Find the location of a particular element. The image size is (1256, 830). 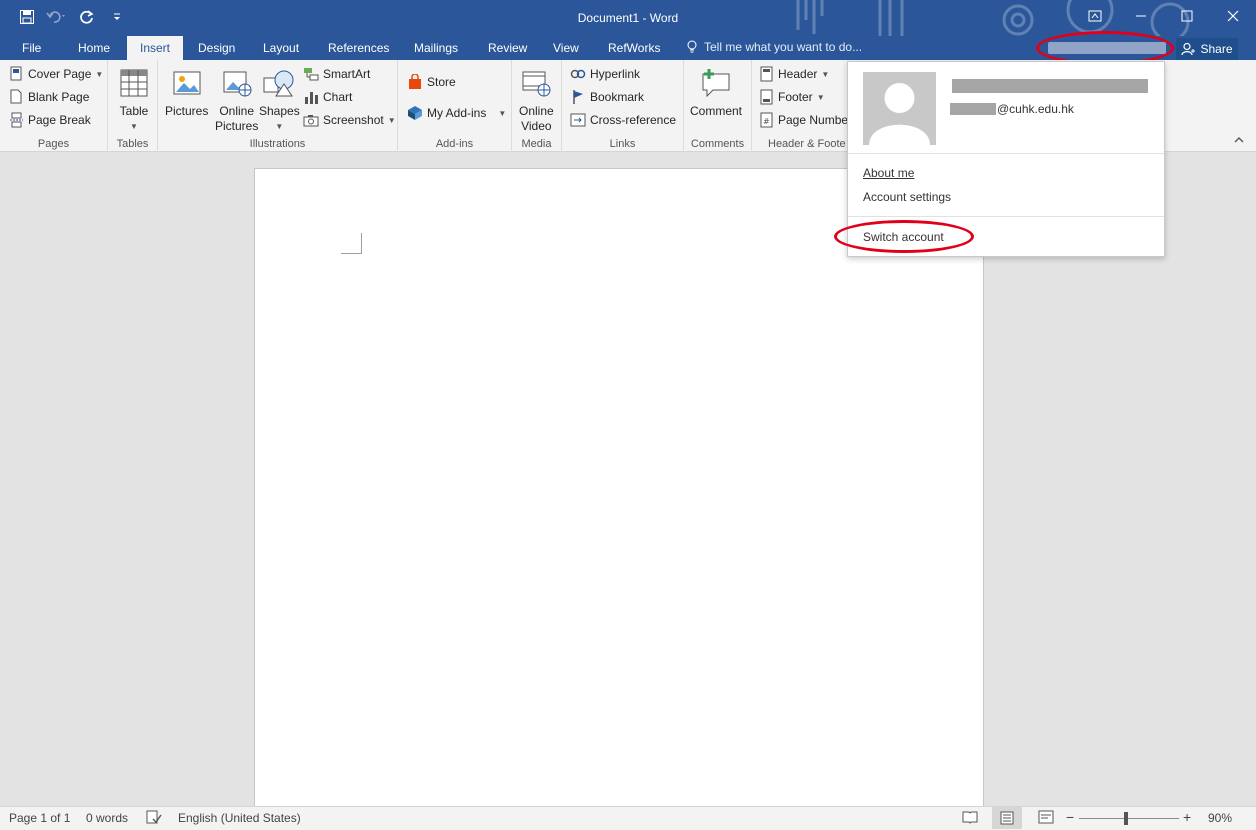

account-name-redacted is located at coordinates (1050, 86).